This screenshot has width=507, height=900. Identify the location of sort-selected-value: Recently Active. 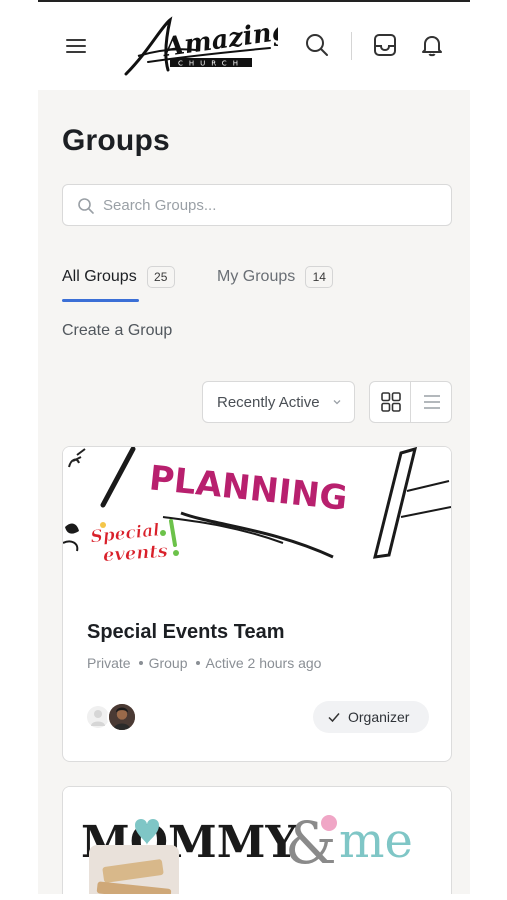
(268, 402).